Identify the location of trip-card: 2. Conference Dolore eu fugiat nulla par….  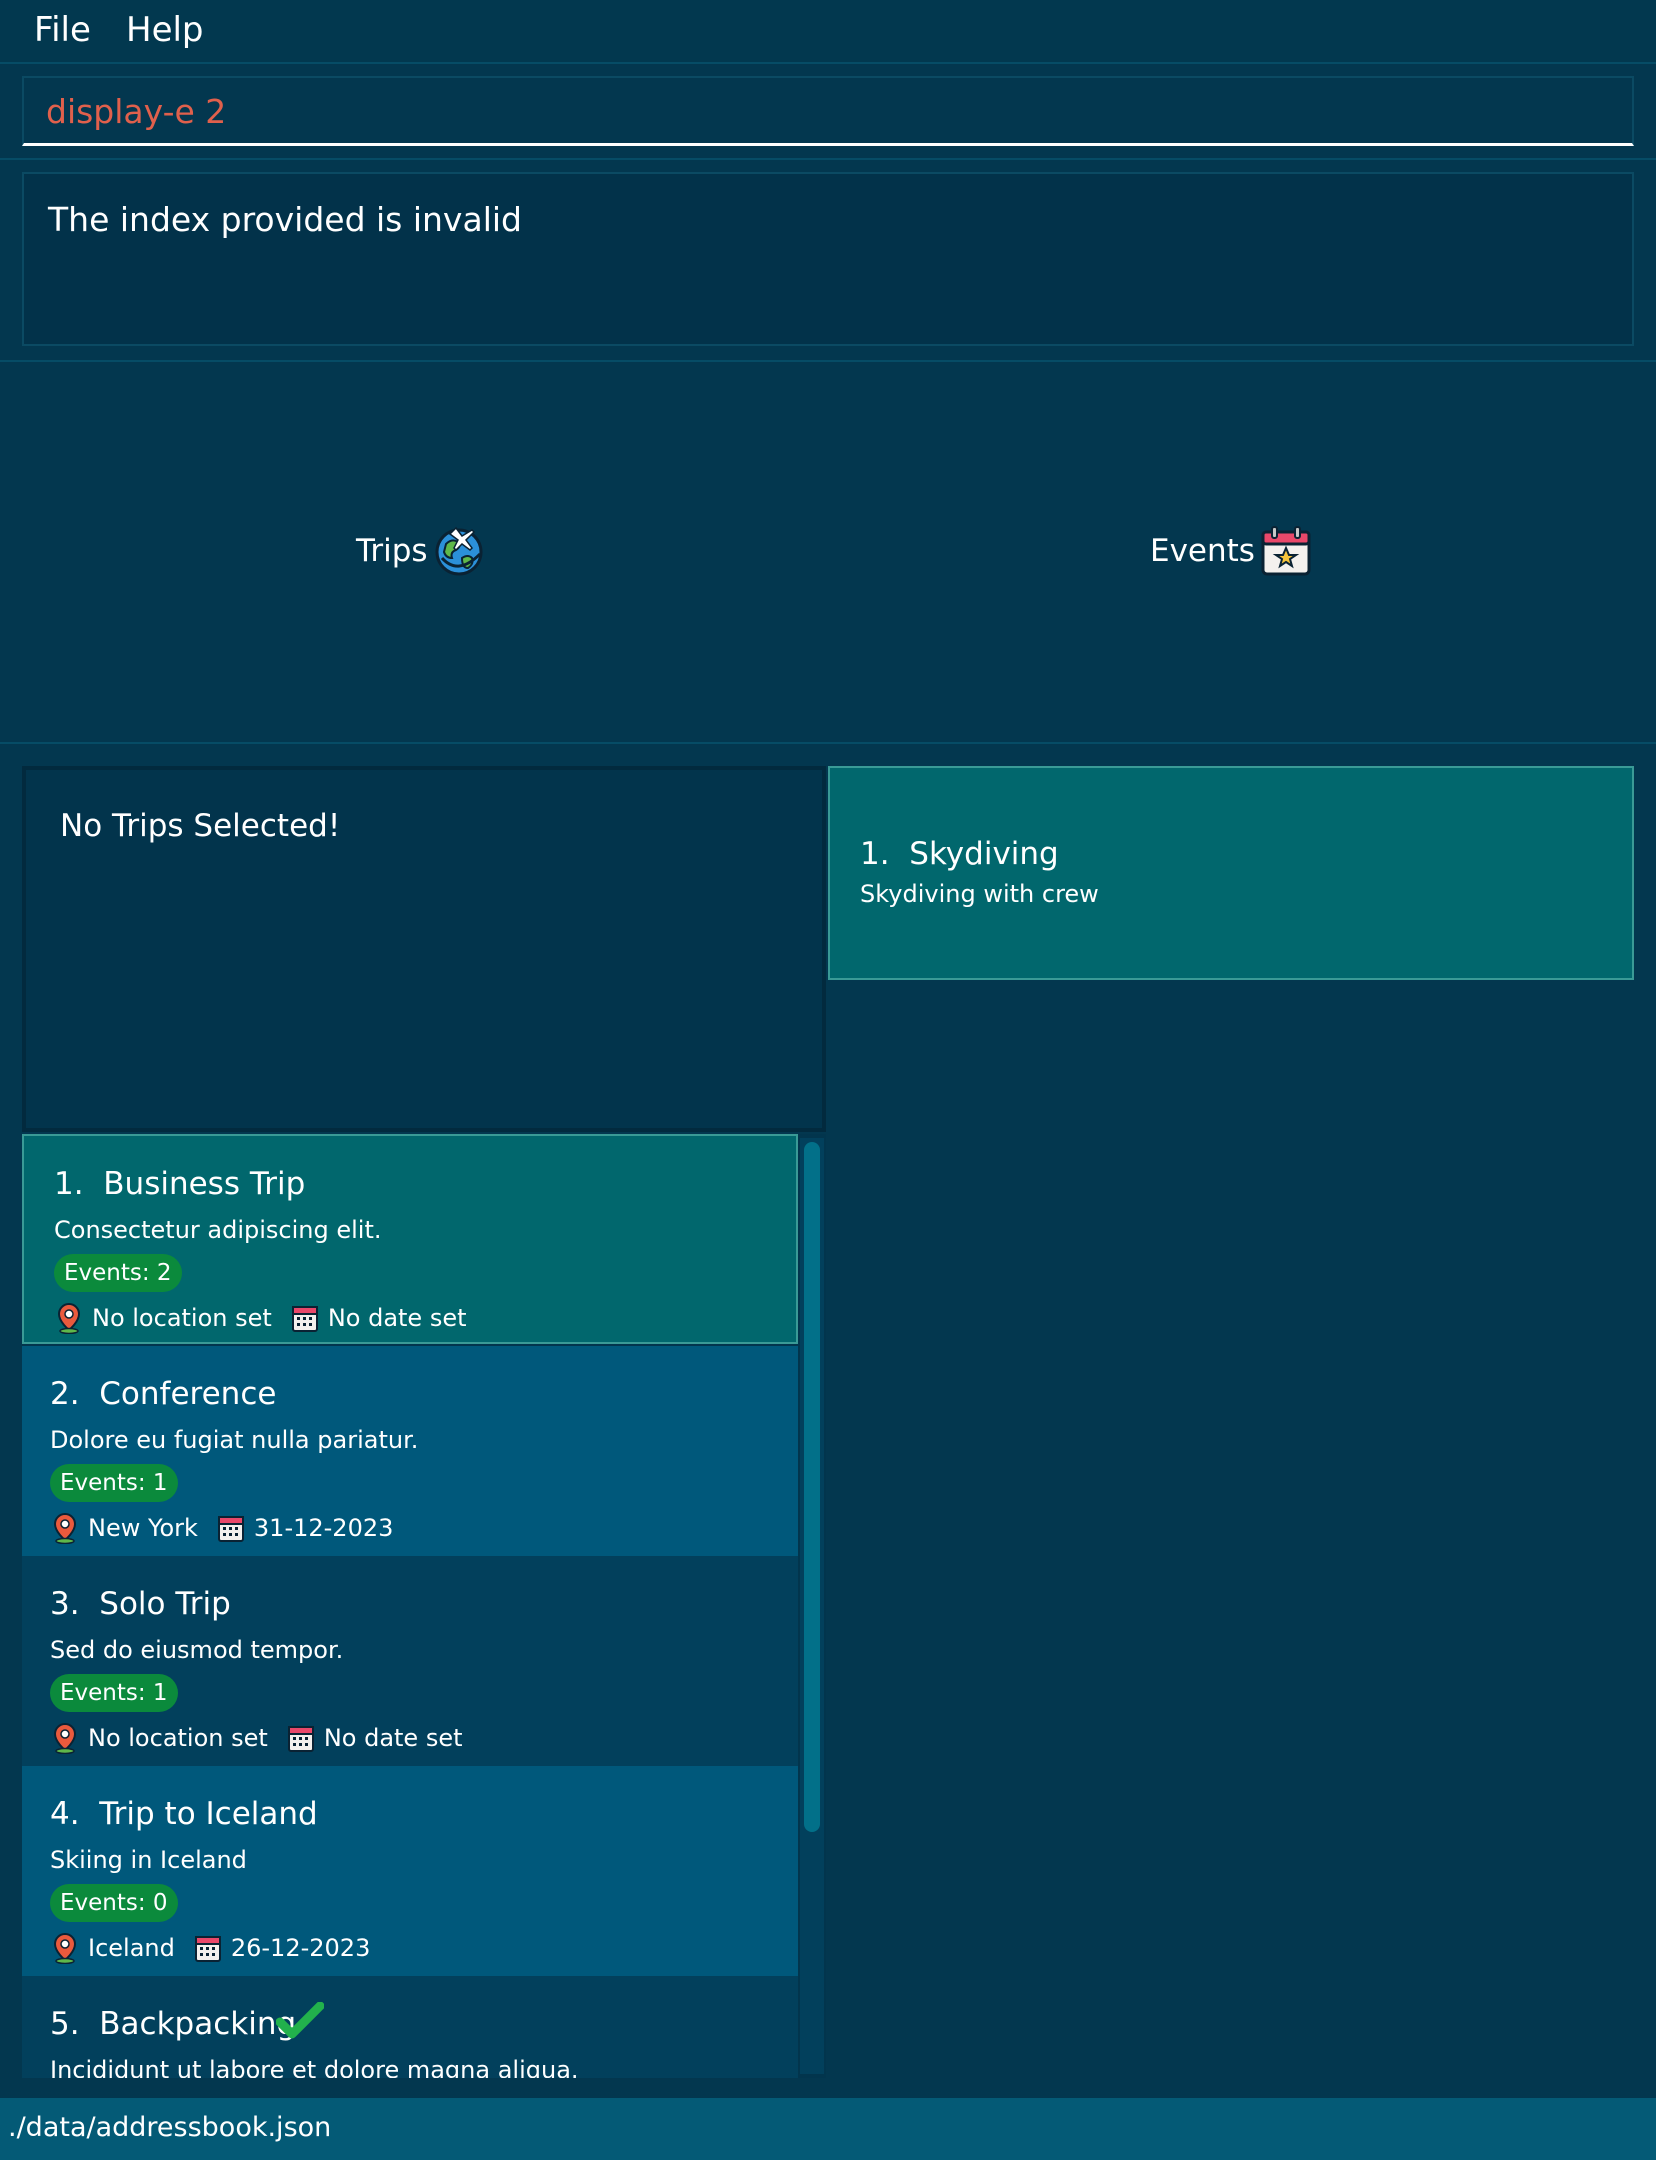
(410, 1451).